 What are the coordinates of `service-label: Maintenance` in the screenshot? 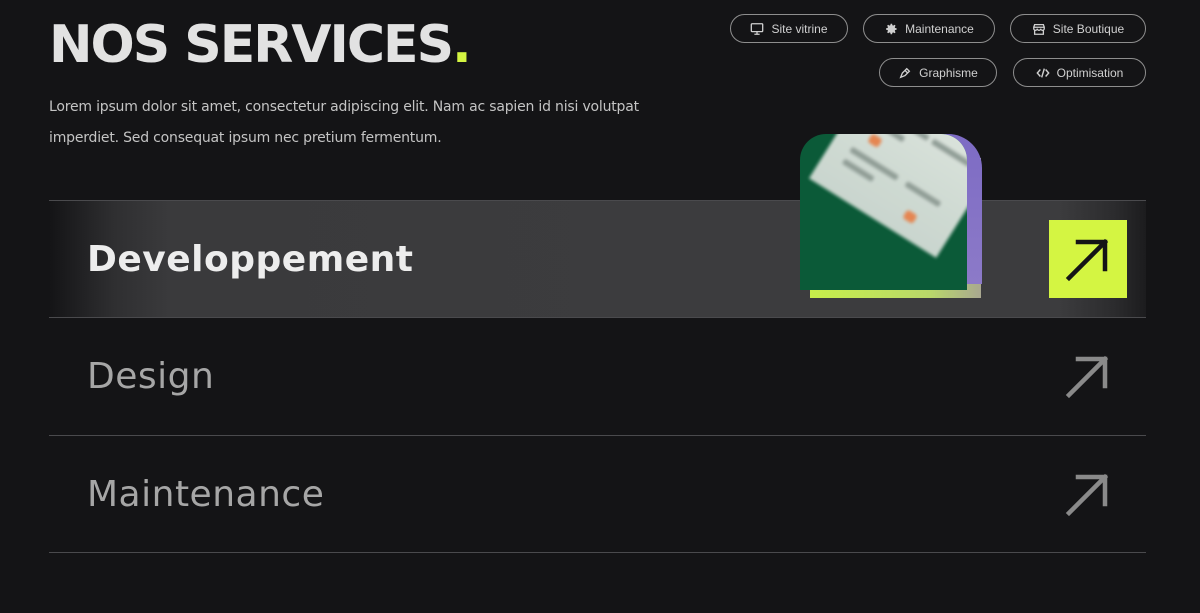 It's located at (206, 494).